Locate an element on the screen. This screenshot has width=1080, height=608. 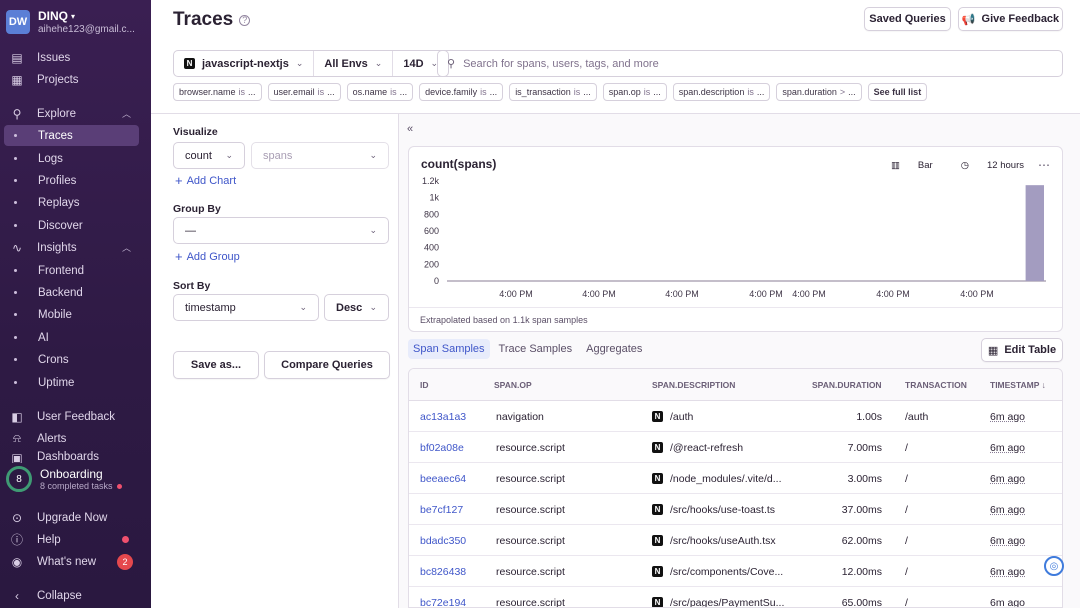
chip-key: is_transaction is located at coordinates (543, 92).